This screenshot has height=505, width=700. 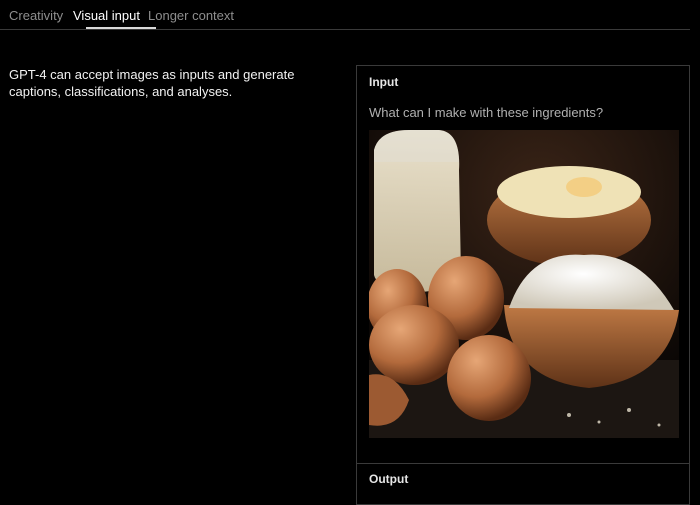 What do you see at coordinates (584, 187) in the screenshot?
I see `egg-yolk` at bounding box center [584, 187].